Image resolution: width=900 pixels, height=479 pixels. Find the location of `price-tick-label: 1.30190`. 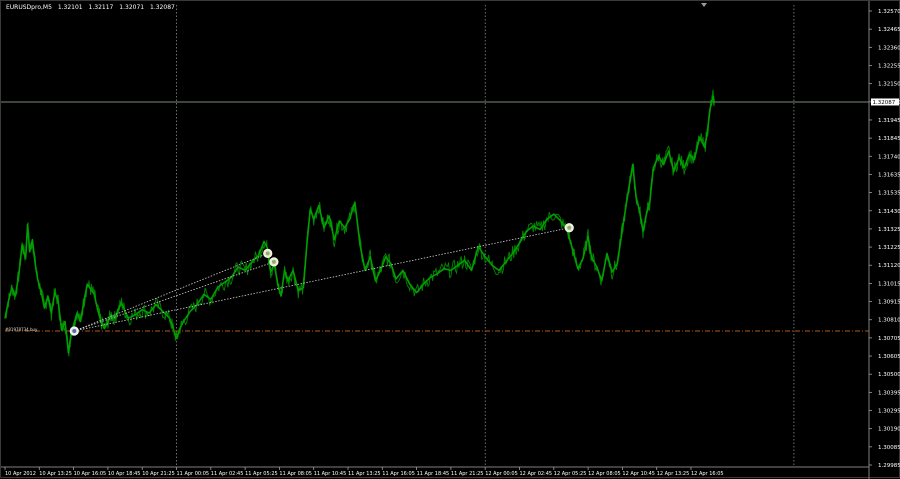

price-tick-label: 1.30190 is located at coordinates (889, 430).